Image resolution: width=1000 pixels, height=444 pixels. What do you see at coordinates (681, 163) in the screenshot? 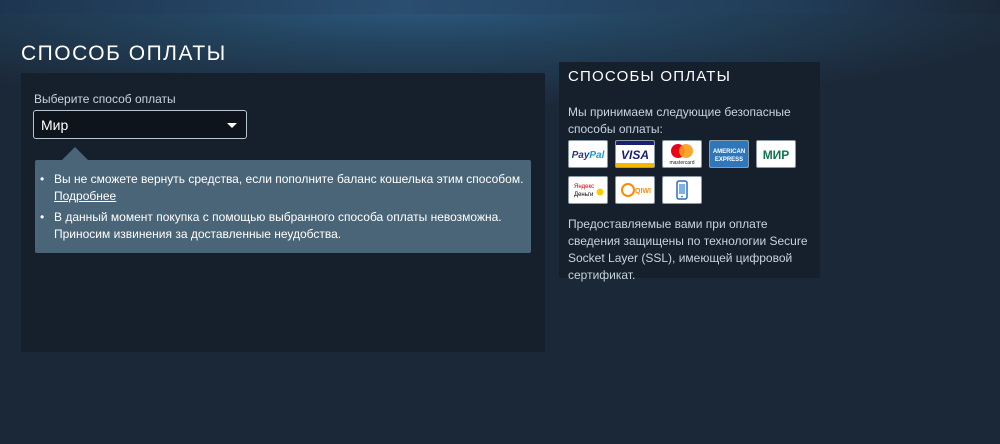
I see `svg-text: mastercard` at bounding box center [681, 163].